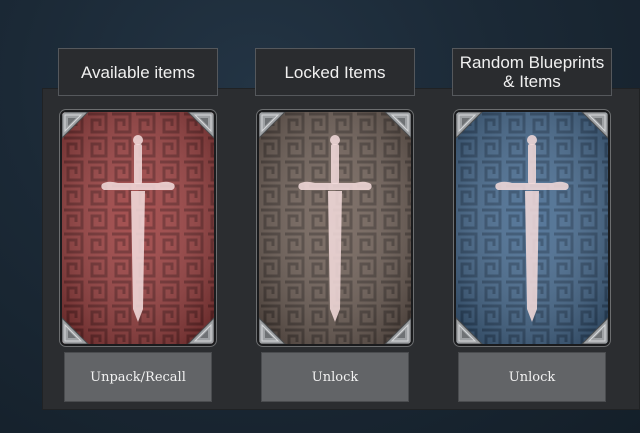  What do you see at coordinates (138, 72) in the screenshot?
I see `column-header: Available items` at bounding box center [138, 72].